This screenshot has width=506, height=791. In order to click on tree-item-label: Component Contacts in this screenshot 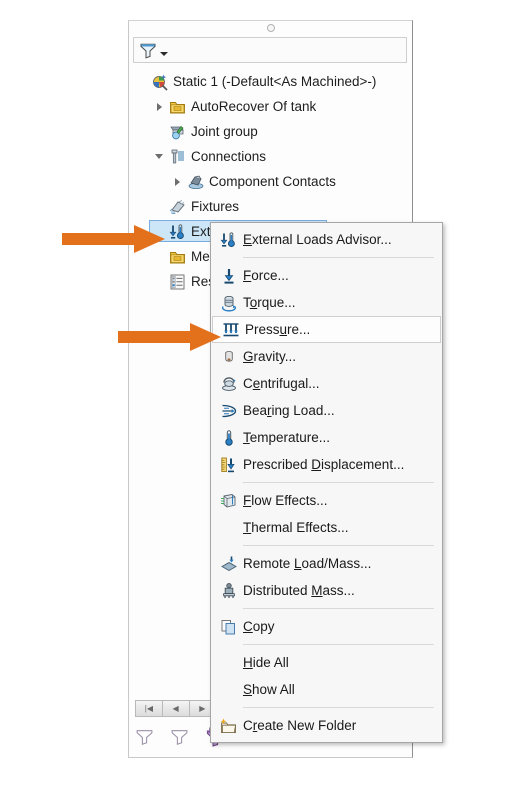, I will do `click(272, 181)`.